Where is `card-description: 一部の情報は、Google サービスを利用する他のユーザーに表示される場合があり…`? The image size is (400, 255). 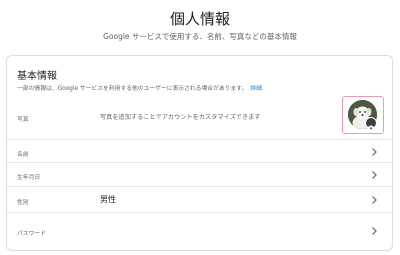 card-description: 一部の情報は、Google サービスを利用する他のユーザーに表示される場合があり… is located at coordinates (139, 87).